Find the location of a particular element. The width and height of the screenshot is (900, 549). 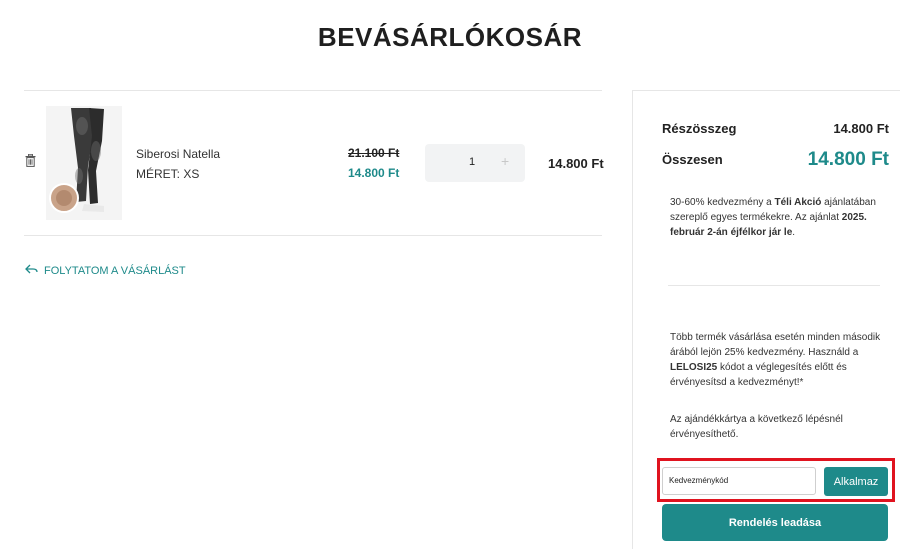

back-arrow-icon is located at coordinates (31, 270).